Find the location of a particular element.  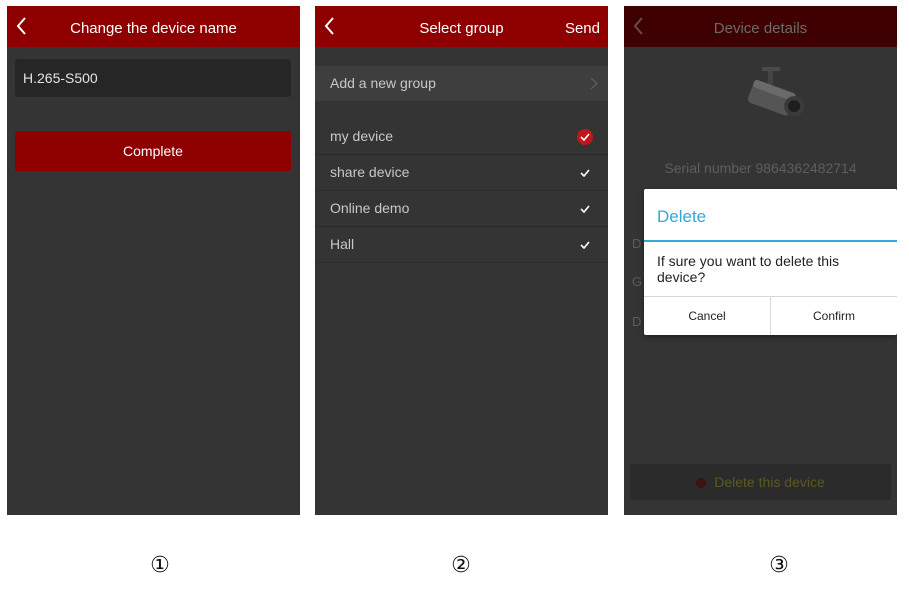

group-item: Hall is located at coordinates (461, 245).